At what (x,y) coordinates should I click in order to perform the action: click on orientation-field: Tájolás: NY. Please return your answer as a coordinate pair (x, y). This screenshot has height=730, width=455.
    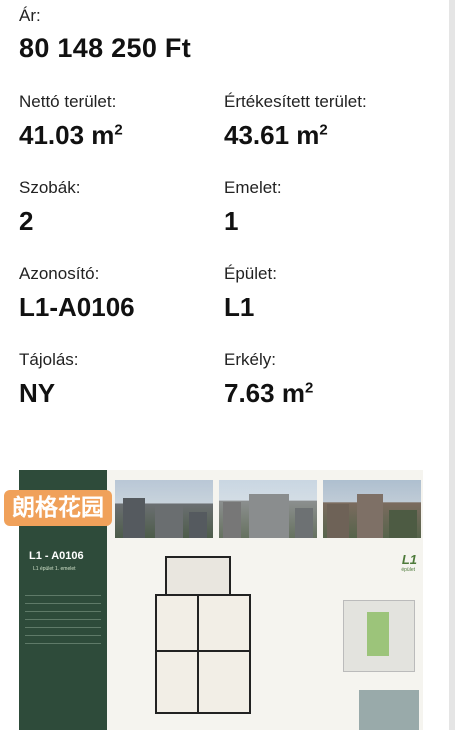
    Looking at the image, I should click on (49, 379).